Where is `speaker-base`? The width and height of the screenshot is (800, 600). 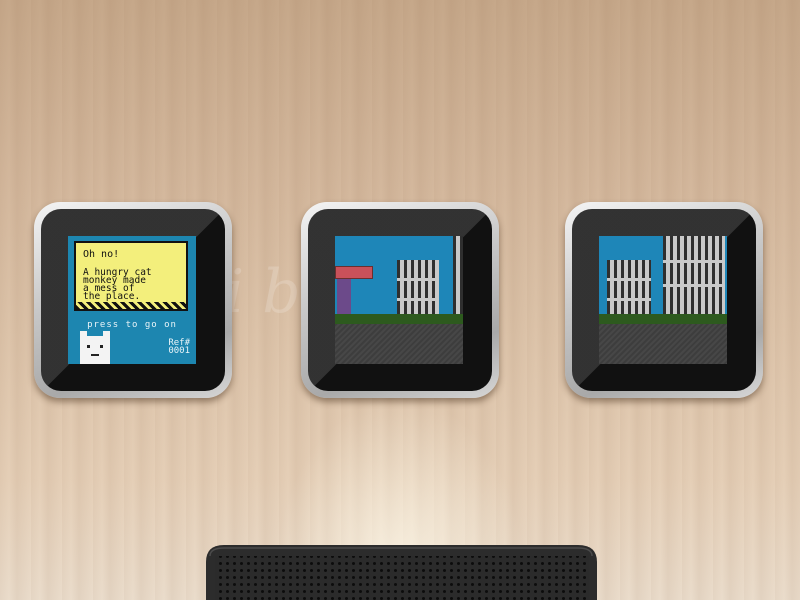
speaker-base is located at coordinates (401, 572).